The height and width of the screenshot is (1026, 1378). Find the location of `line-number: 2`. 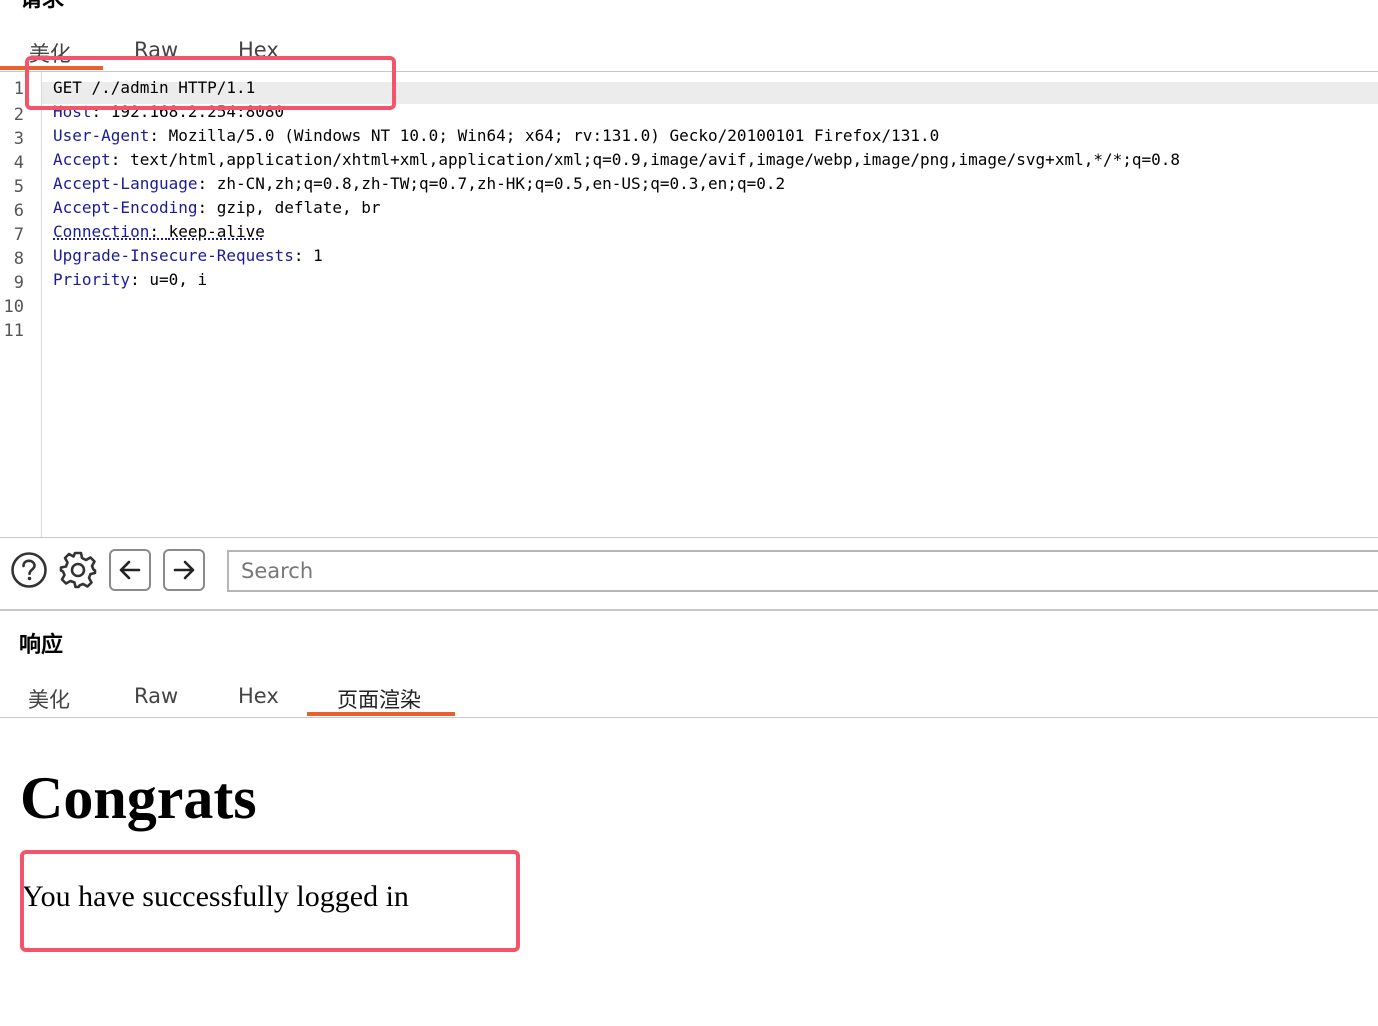

line-number: 2 is located at coordinates (18, 115).